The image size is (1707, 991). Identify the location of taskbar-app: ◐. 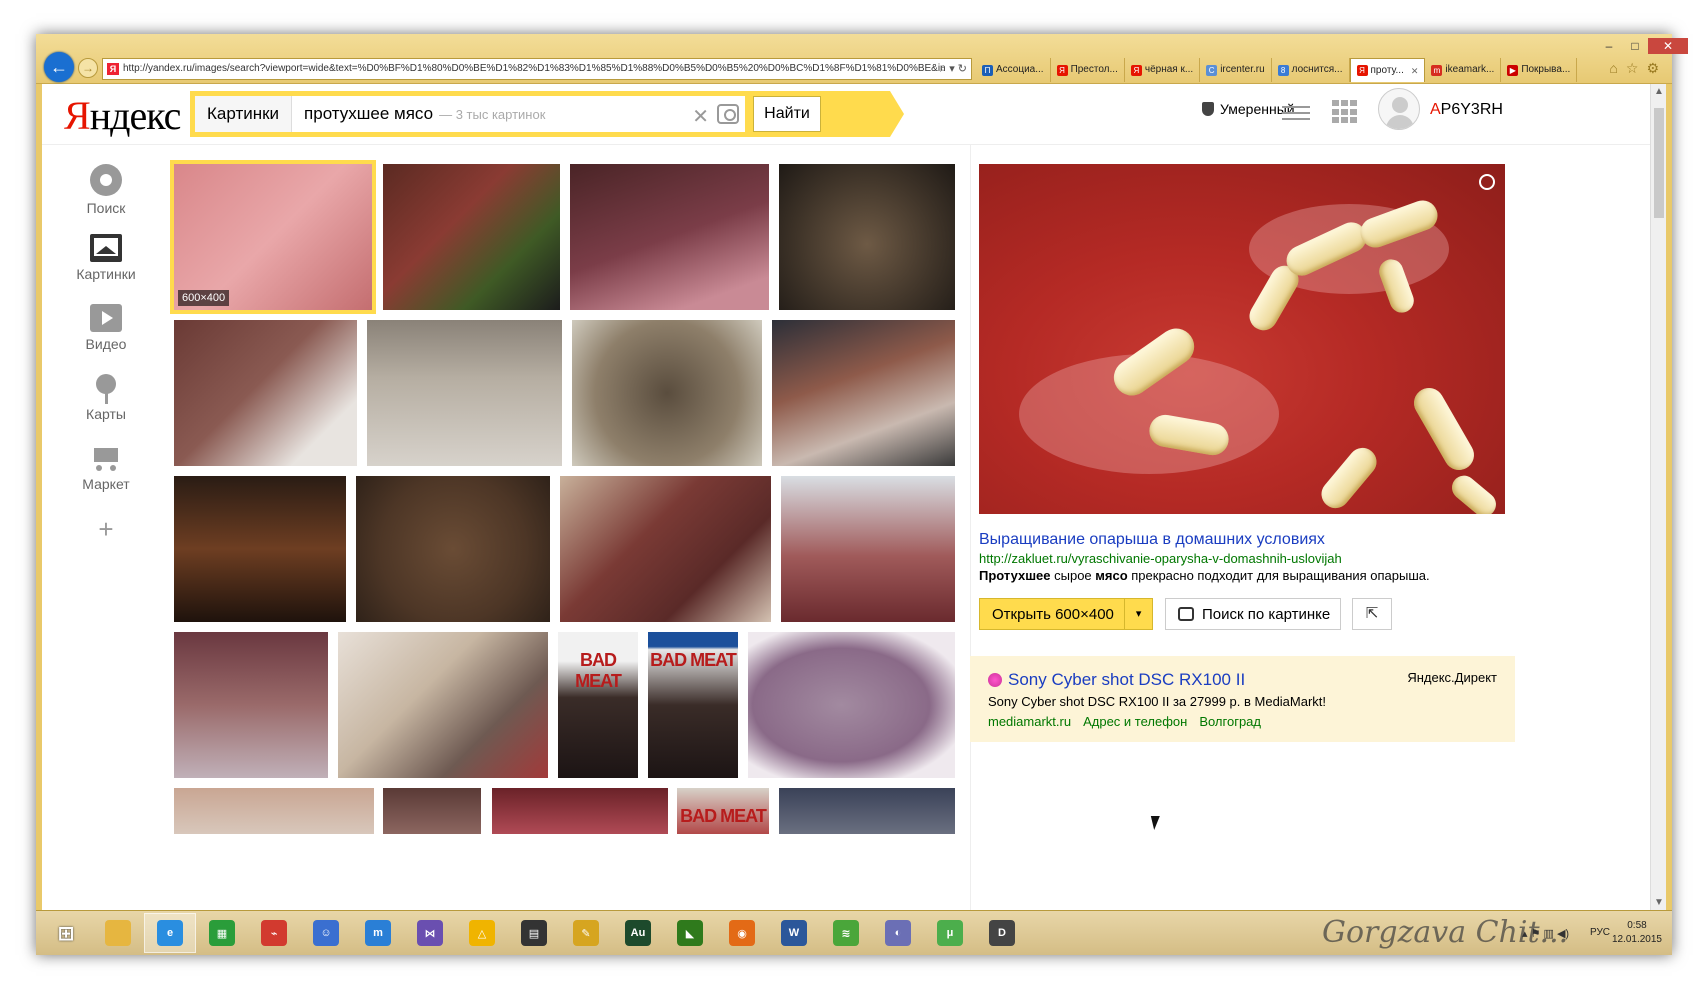
(898, 933).